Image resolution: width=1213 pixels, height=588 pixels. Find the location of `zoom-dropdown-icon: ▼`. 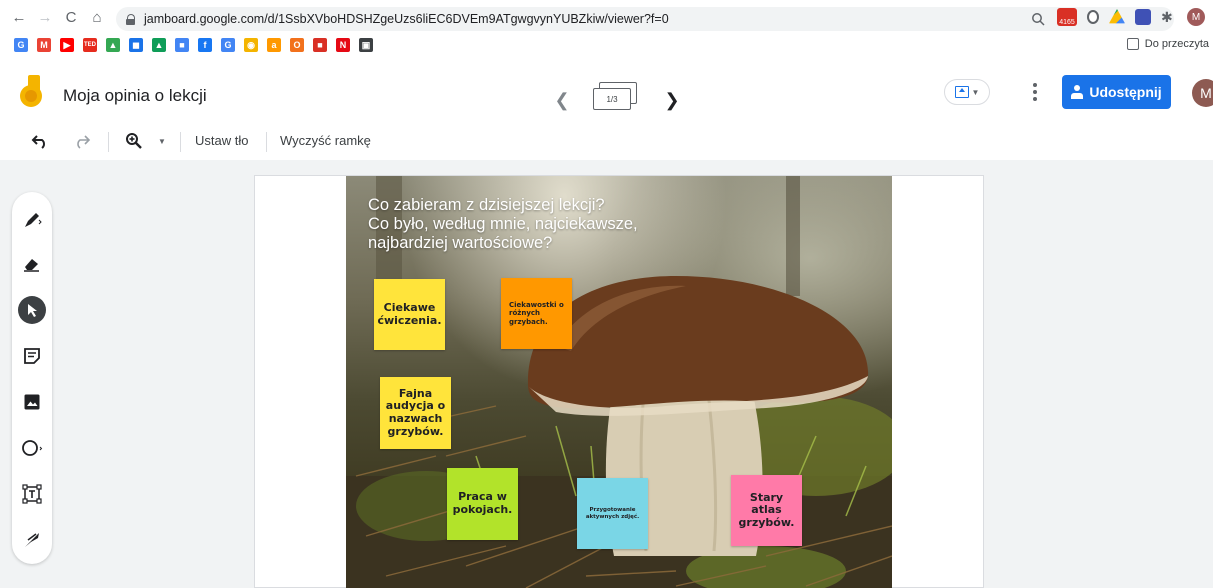

zoom-dropdown-icon: ▼ is located at coordinates (162, 141).